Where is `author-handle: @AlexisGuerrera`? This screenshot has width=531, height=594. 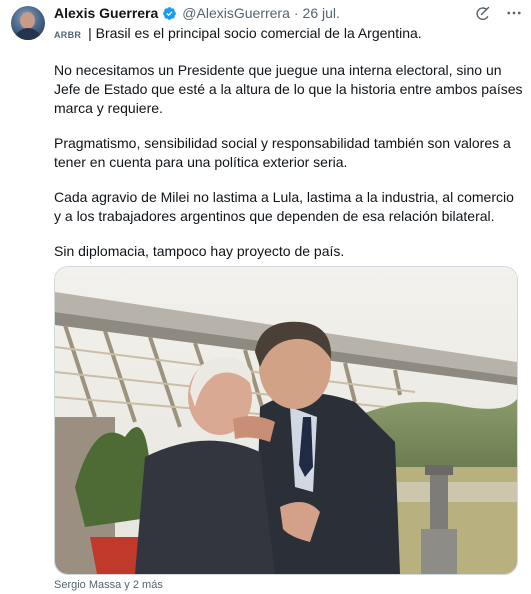
author-handle: @AlexisGuerrera is located at coordinates (236, 13).